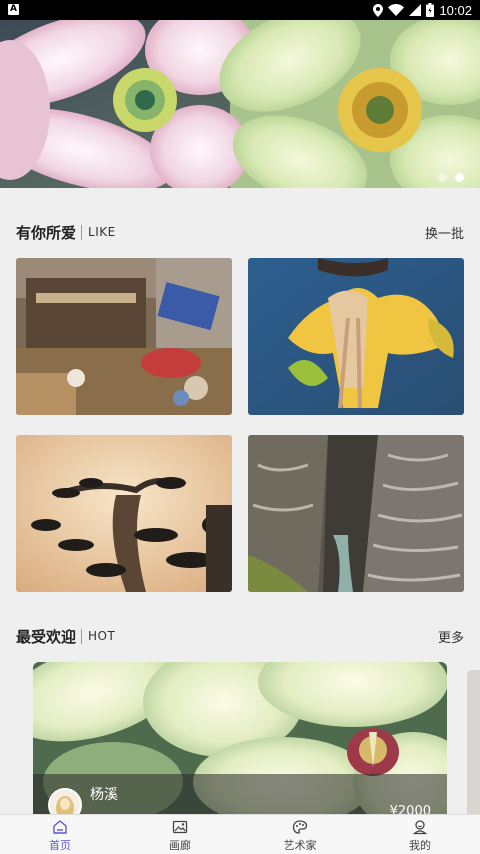 The height and width of the screenshot is (854, 480). Describe the element at coordinates (430, 10) in the screenshot. I see `battery-icon` at that location.